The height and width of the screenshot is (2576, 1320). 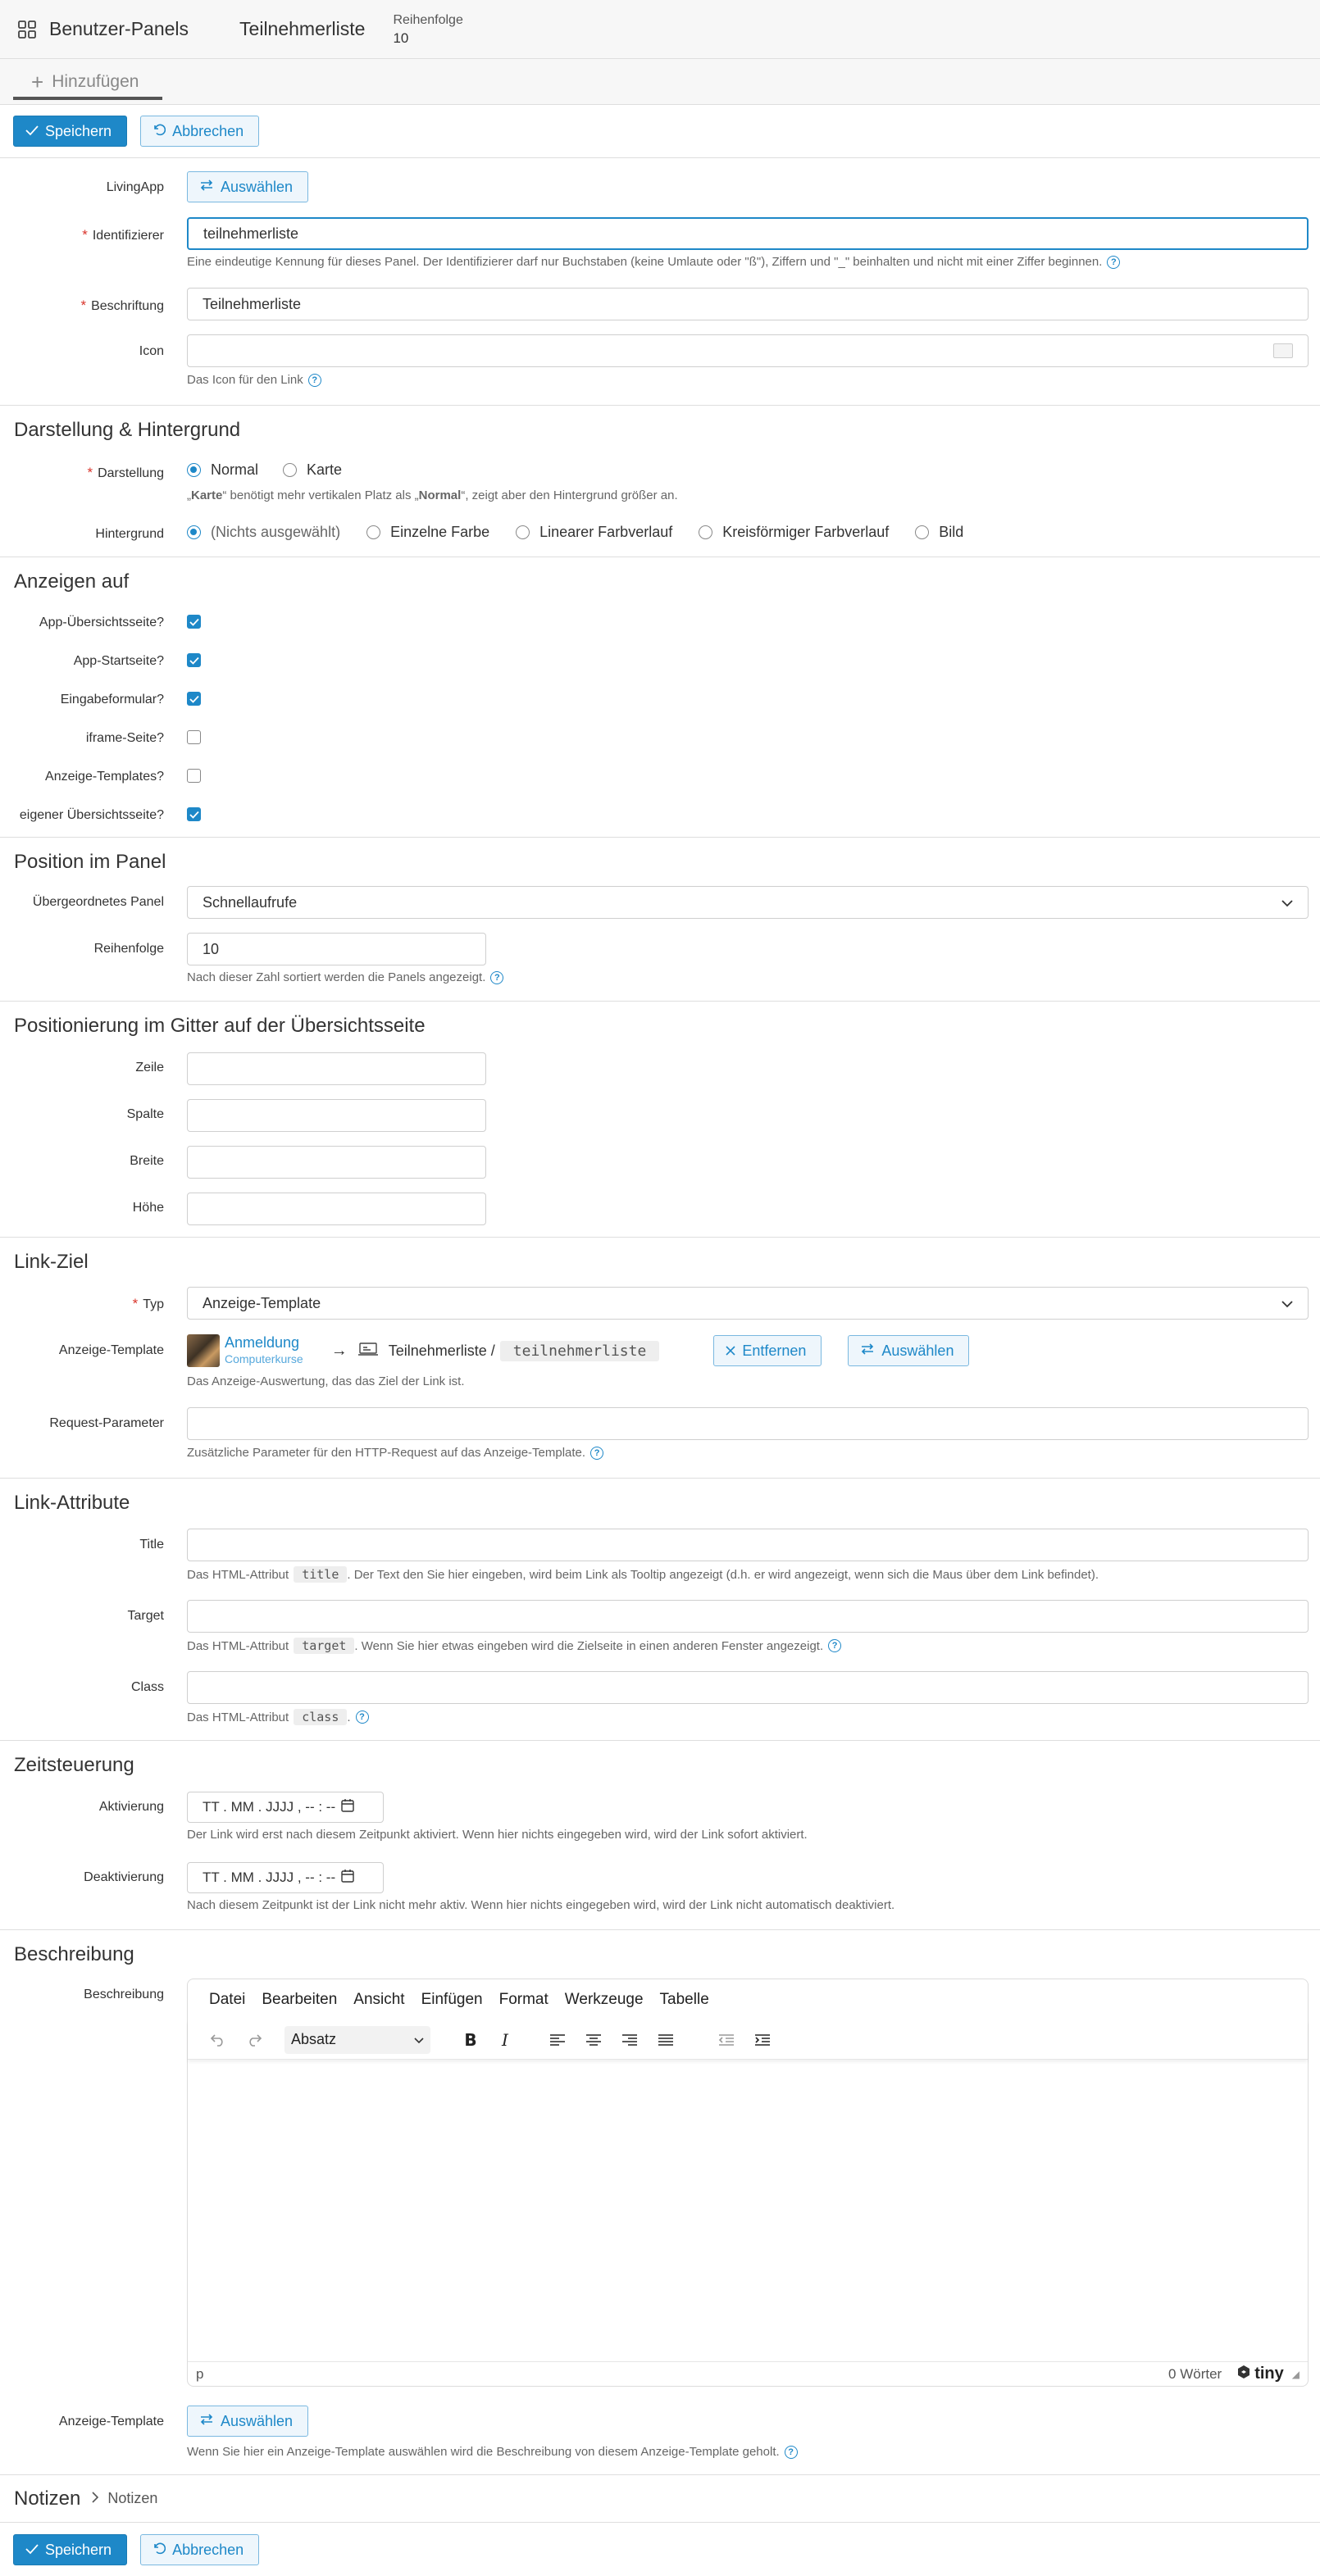 I want to click on type-select: Anzeige-Template, so click(x=748, y=1303).